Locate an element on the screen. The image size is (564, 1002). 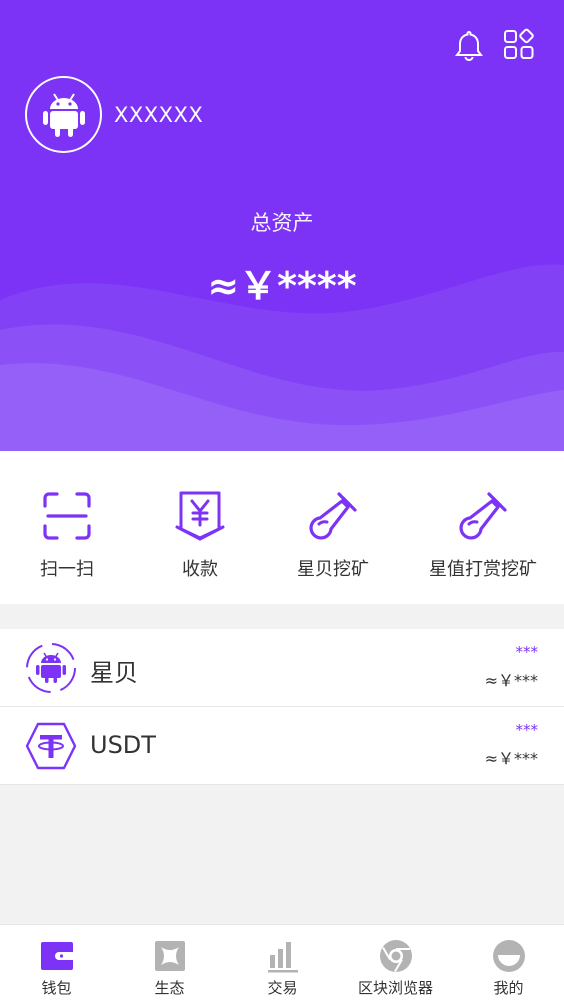
android-icon is located at coordinates (63, 114).